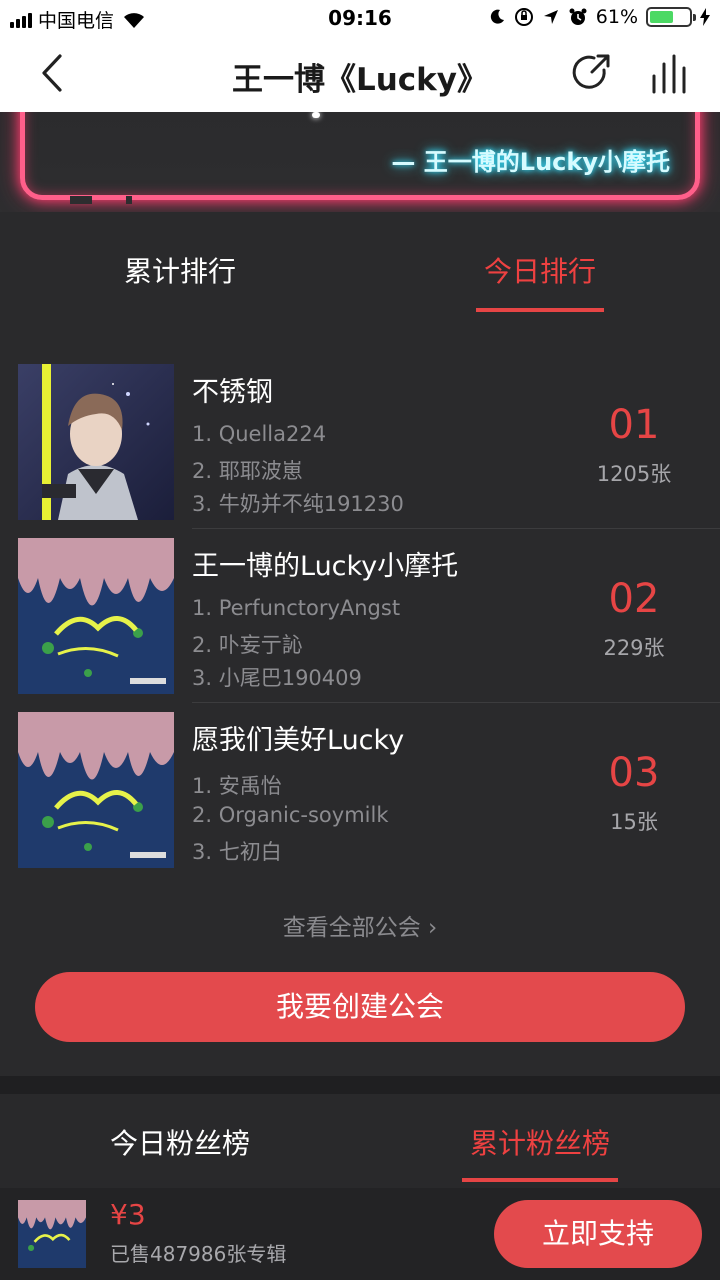 The height and width of the screenshot is (1280, 720). What do you see at coordinates (247, 645) in the screenshot?
I see `club-member: 2. 卟妄亍訫` at bounding box center [247, 645].